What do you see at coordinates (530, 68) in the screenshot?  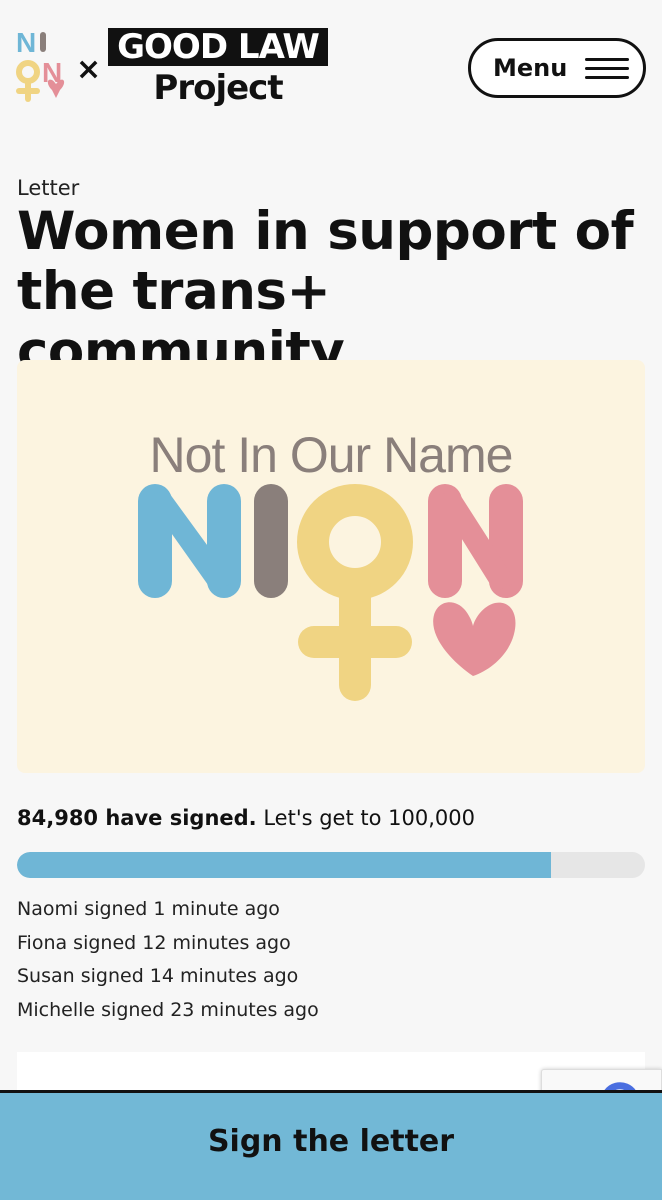 I see `menu-label: Menu` at bounding box center [530, 68].